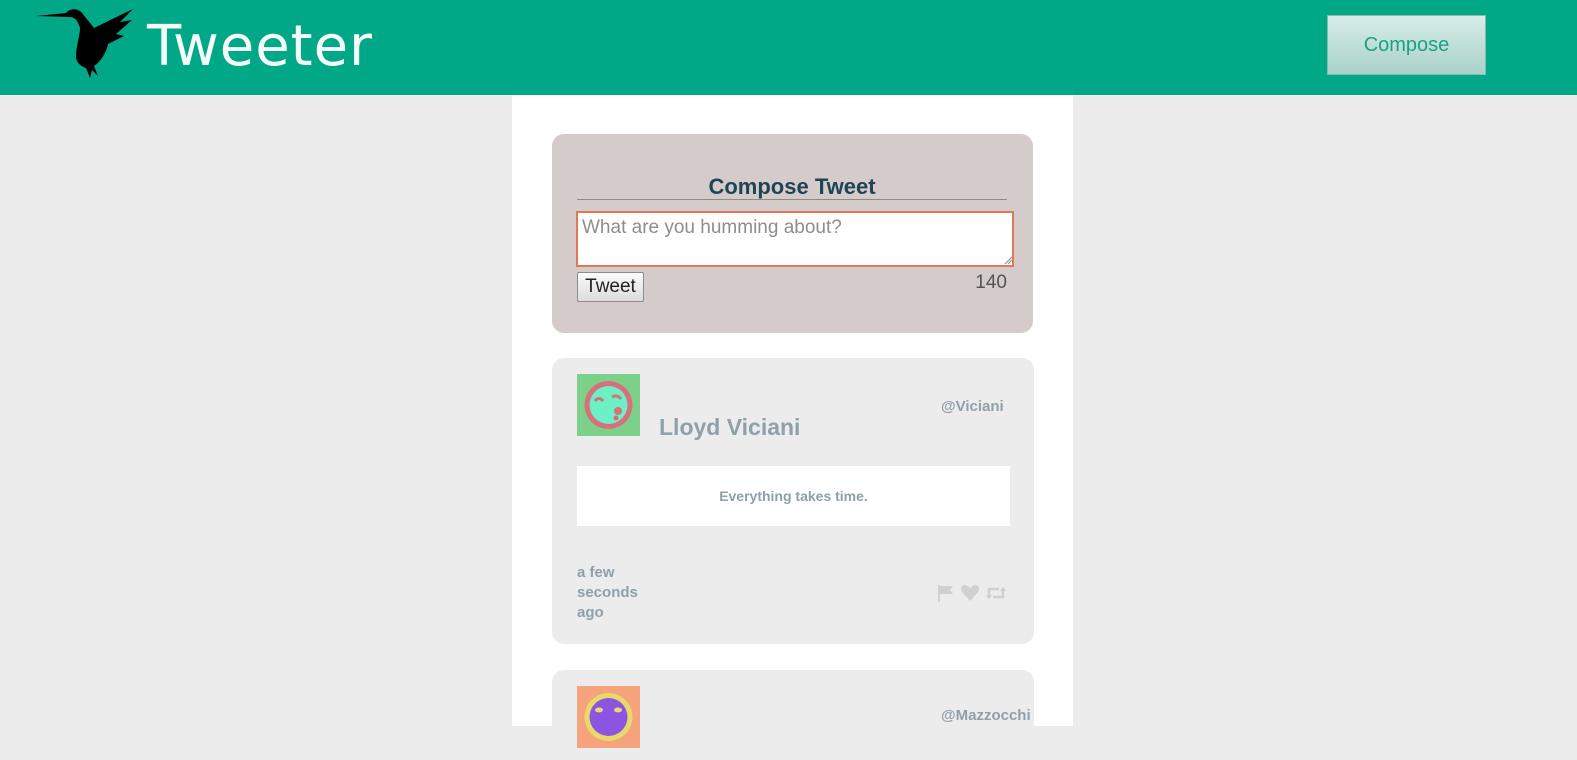 The height and width of the screenshot is (760, 1577). Describe the element at coordinates (792, 186) in the screenshot. I see `compose-tweet-heading: Compose Tweet` at that location.